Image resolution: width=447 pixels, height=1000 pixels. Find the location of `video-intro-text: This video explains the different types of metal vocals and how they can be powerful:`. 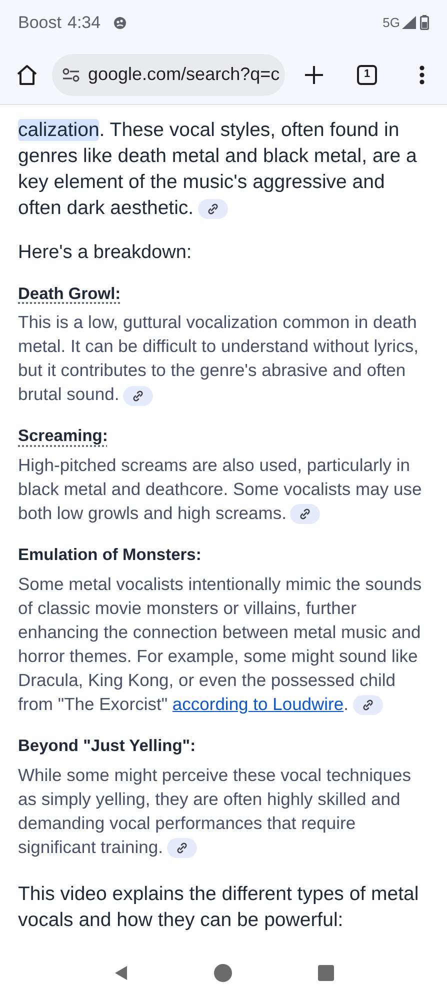

video-intro-text: This video explains the different types of metal vocals and how they can be powerful: is located at coordinates (219, 907).